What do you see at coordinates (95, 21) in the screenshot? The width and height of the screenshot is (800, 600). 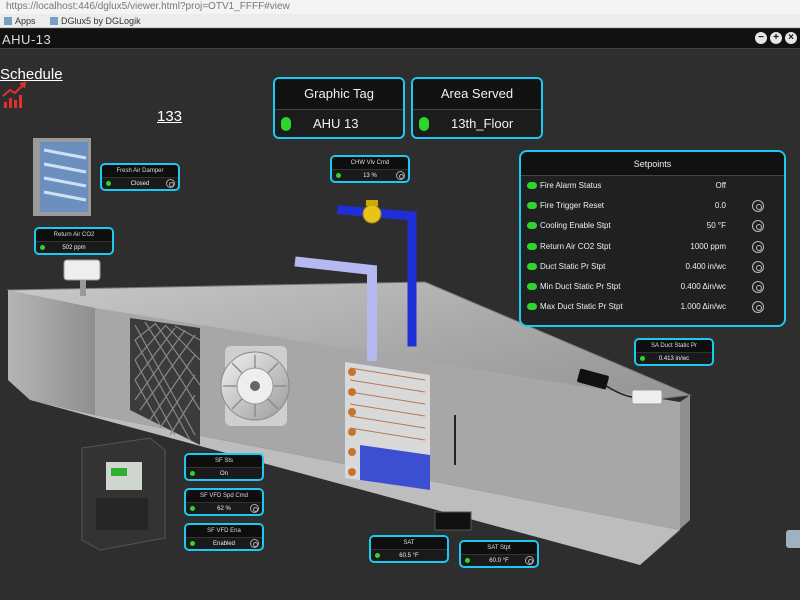 I see `bookmark-dglux: DGlux5 by DGLogik` at bounding box center [95, 21].